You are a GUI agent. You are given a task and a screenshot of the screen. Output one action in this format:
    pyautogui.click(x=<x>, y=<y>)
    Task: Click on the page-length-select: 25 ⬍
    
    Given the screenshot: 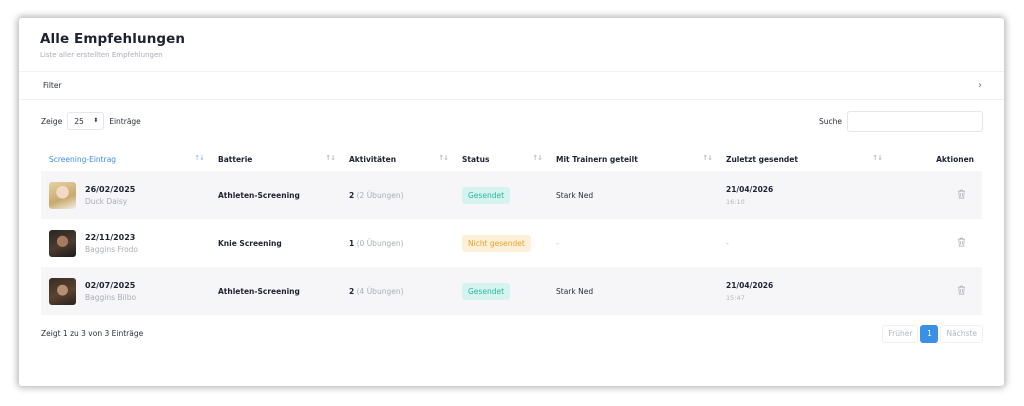 What is the action you would take?
    pyautogui.click(x=86, y=121)
    